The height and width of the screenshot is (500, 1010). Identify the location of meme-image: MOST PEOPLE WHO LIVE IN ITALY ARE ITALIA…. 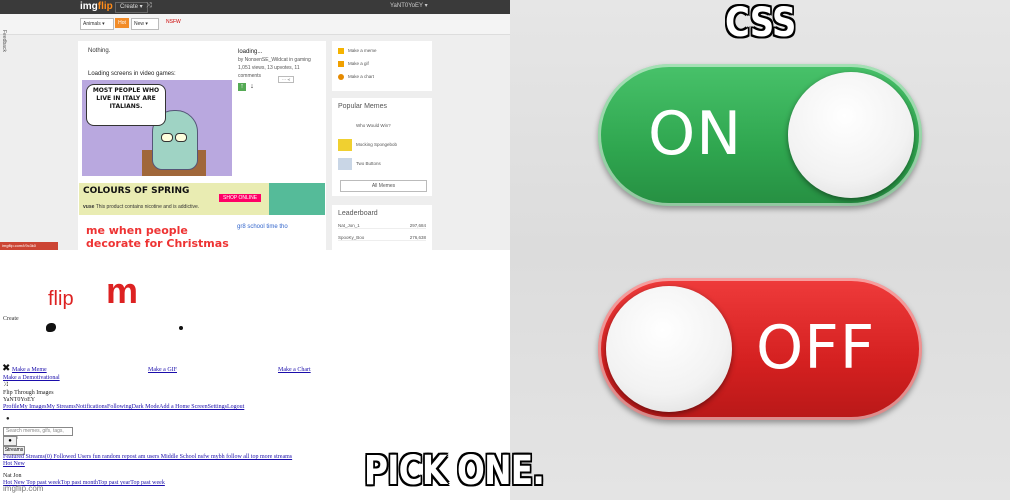
(157, 128).